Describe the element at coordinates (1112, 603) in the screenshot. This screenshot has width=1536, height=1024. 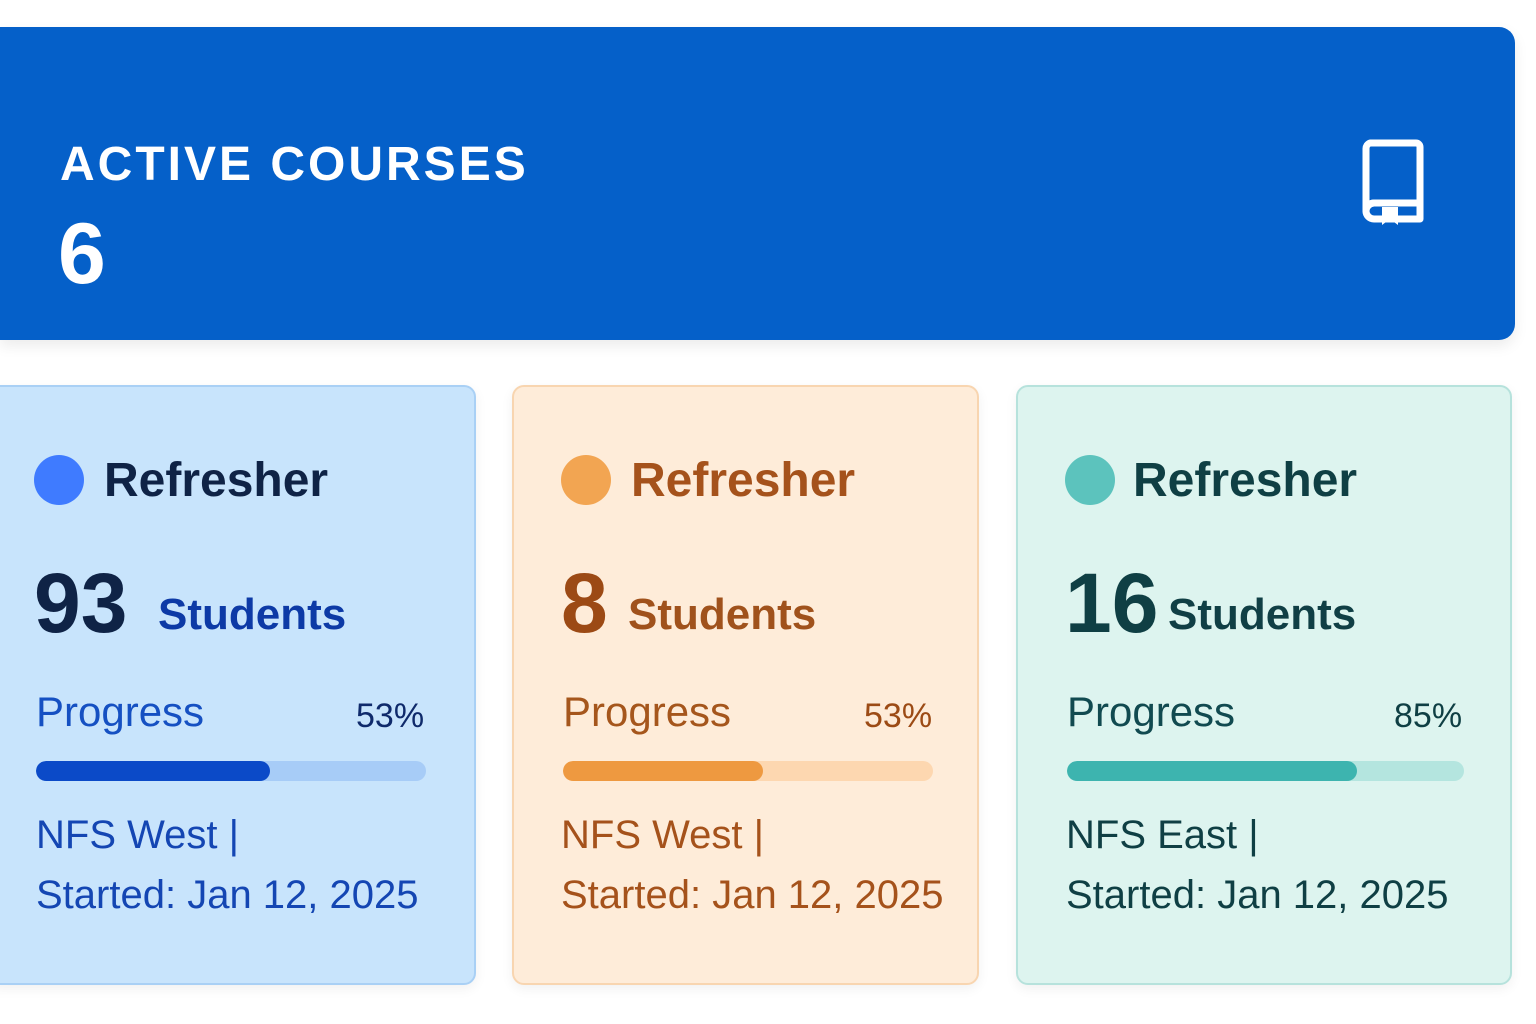
I see `students-count: 16` at that location.